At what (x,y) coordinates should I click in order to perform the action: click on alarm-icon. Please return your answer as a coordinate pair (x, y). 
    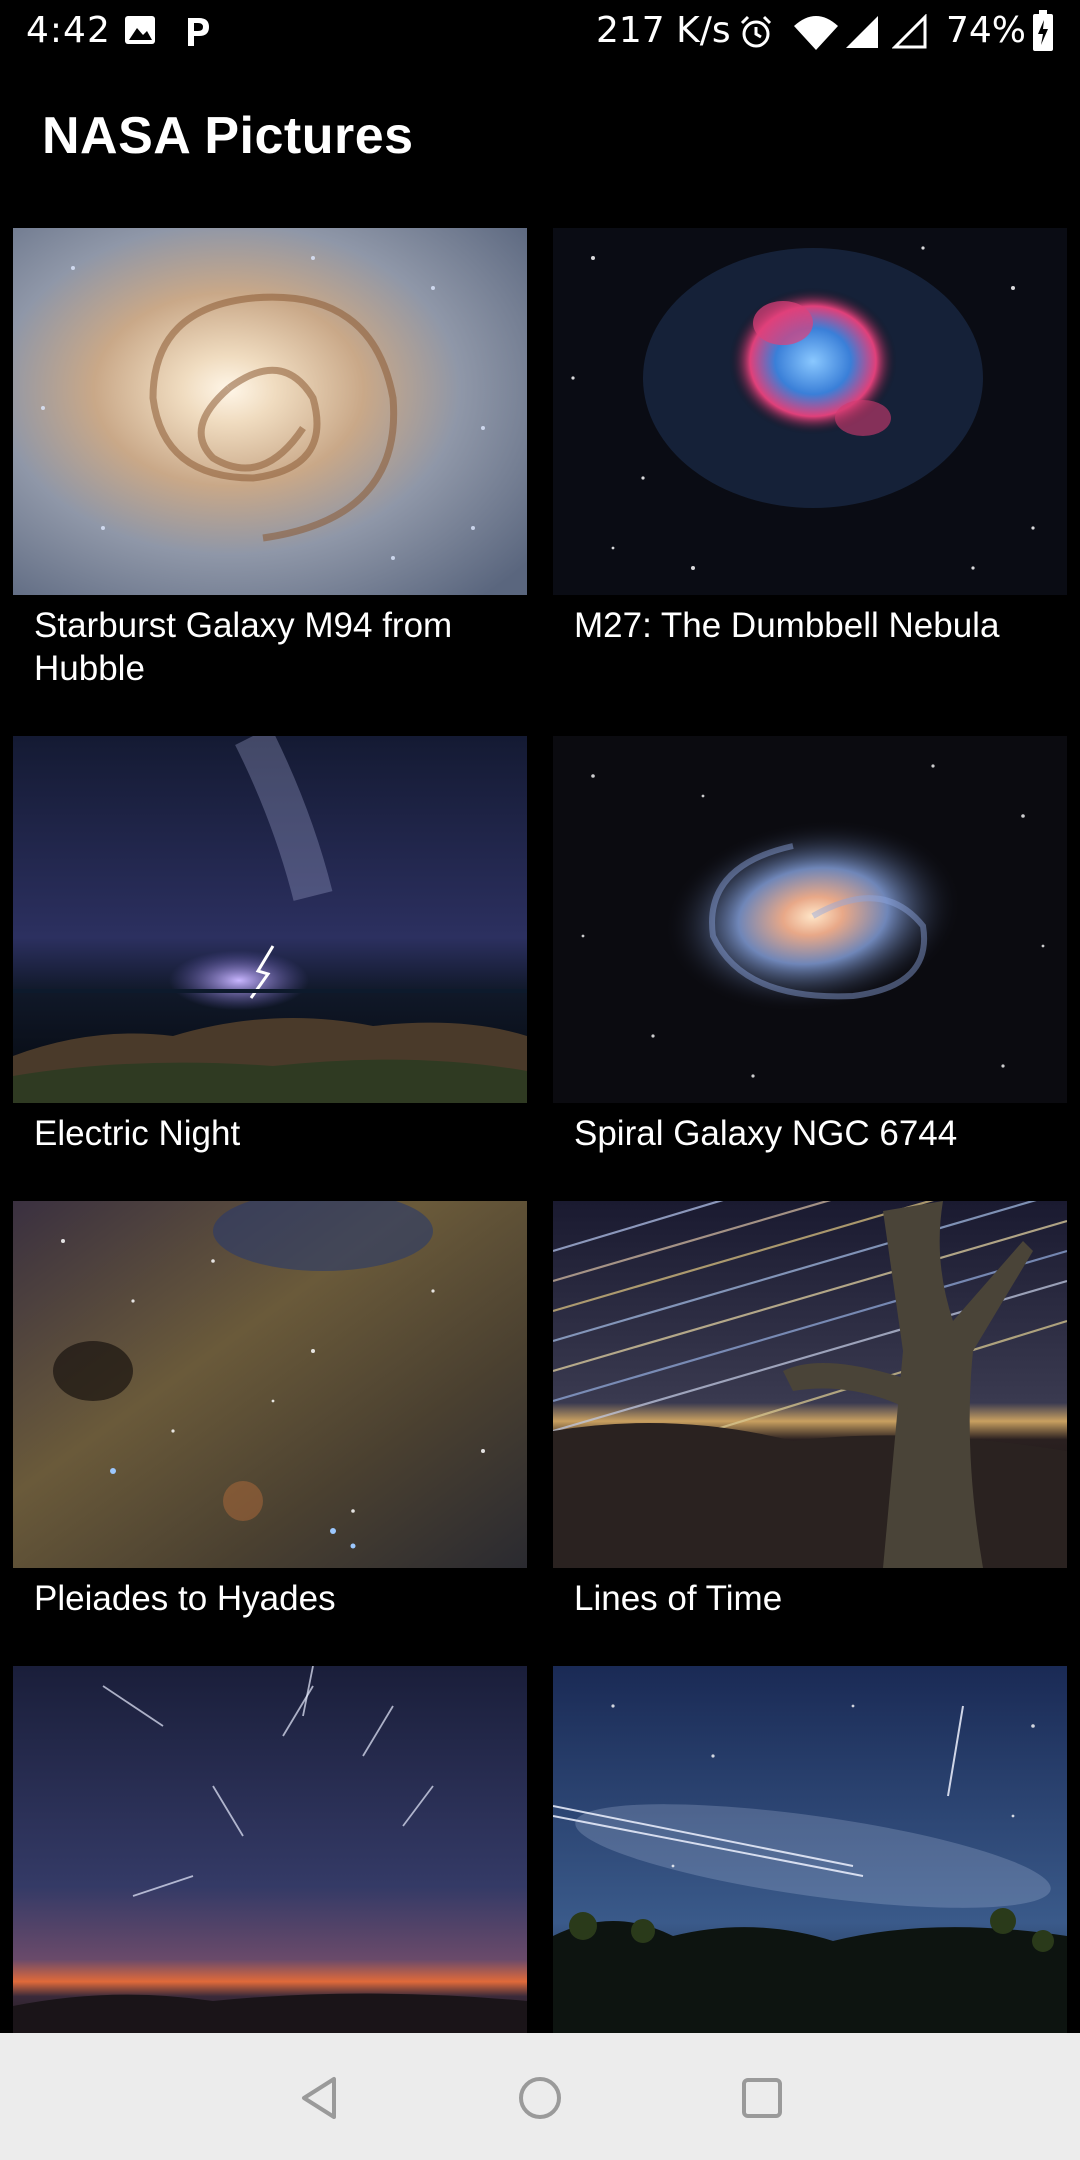
    Looking at the image, I should click on (756, 36).